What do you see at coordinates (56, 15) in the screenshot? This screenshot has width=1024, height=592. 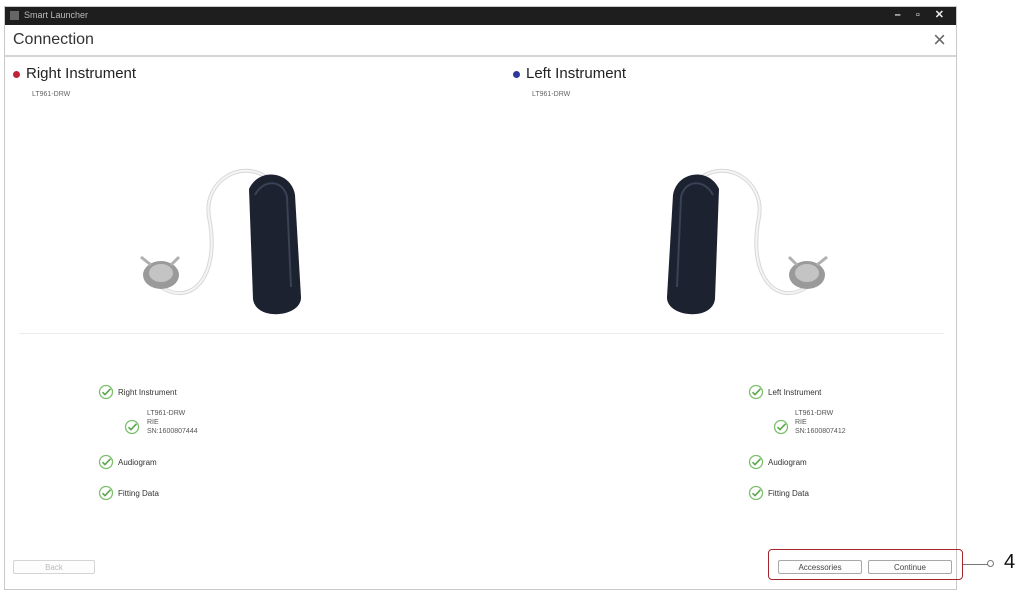 I see `window-title: Smart Launcher` at bounding box center [56, 15].